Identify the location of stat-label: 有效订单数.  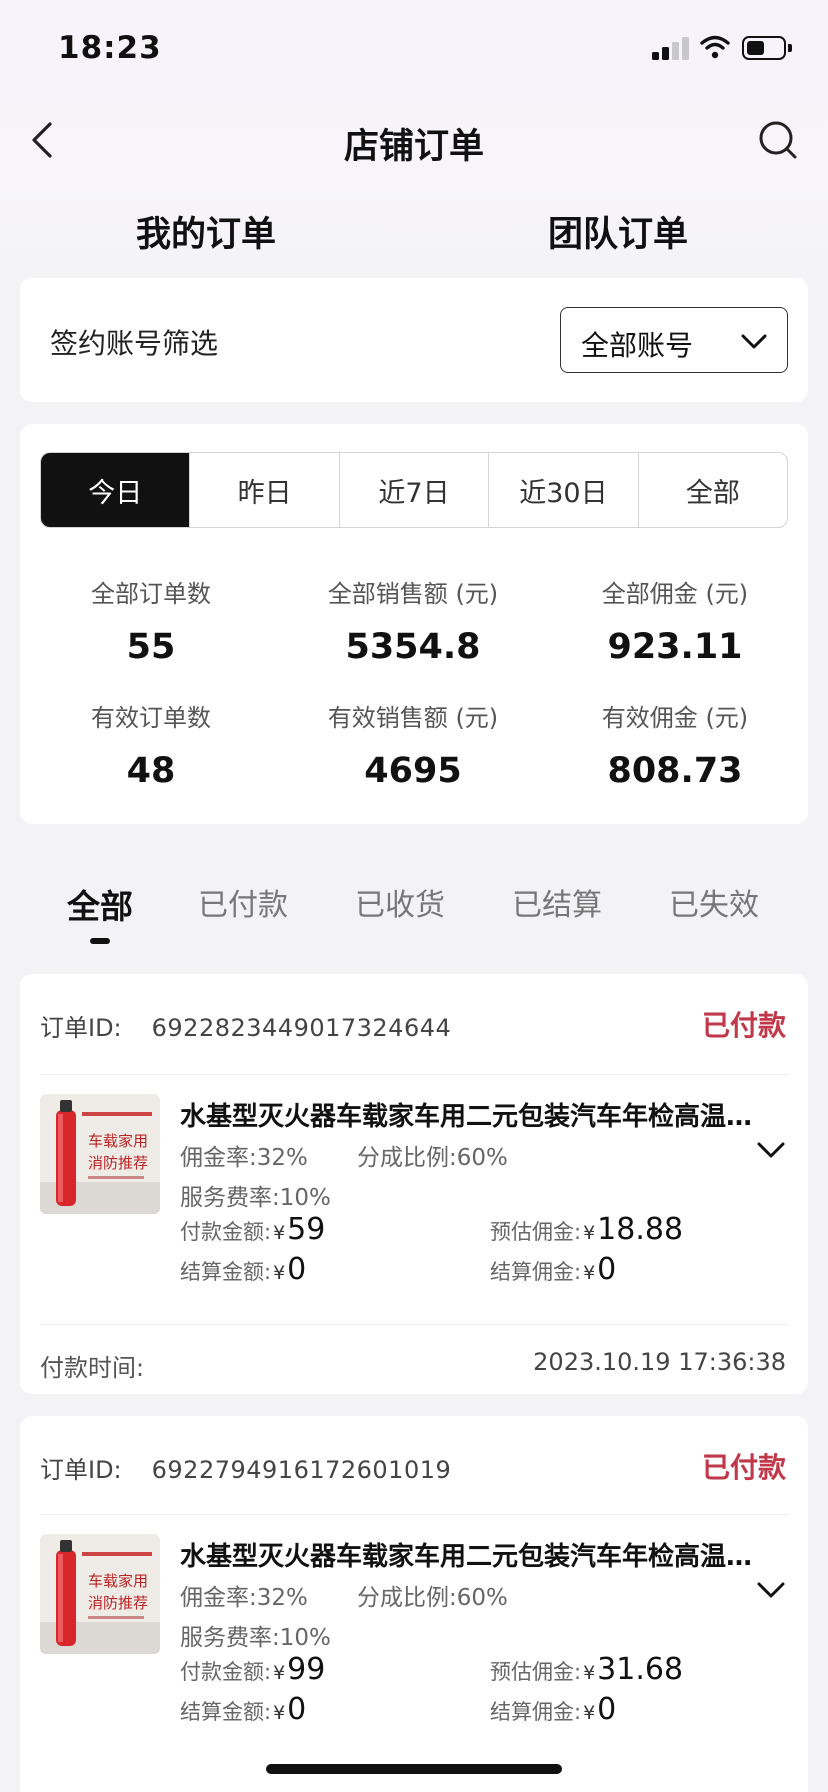
(151, 718).